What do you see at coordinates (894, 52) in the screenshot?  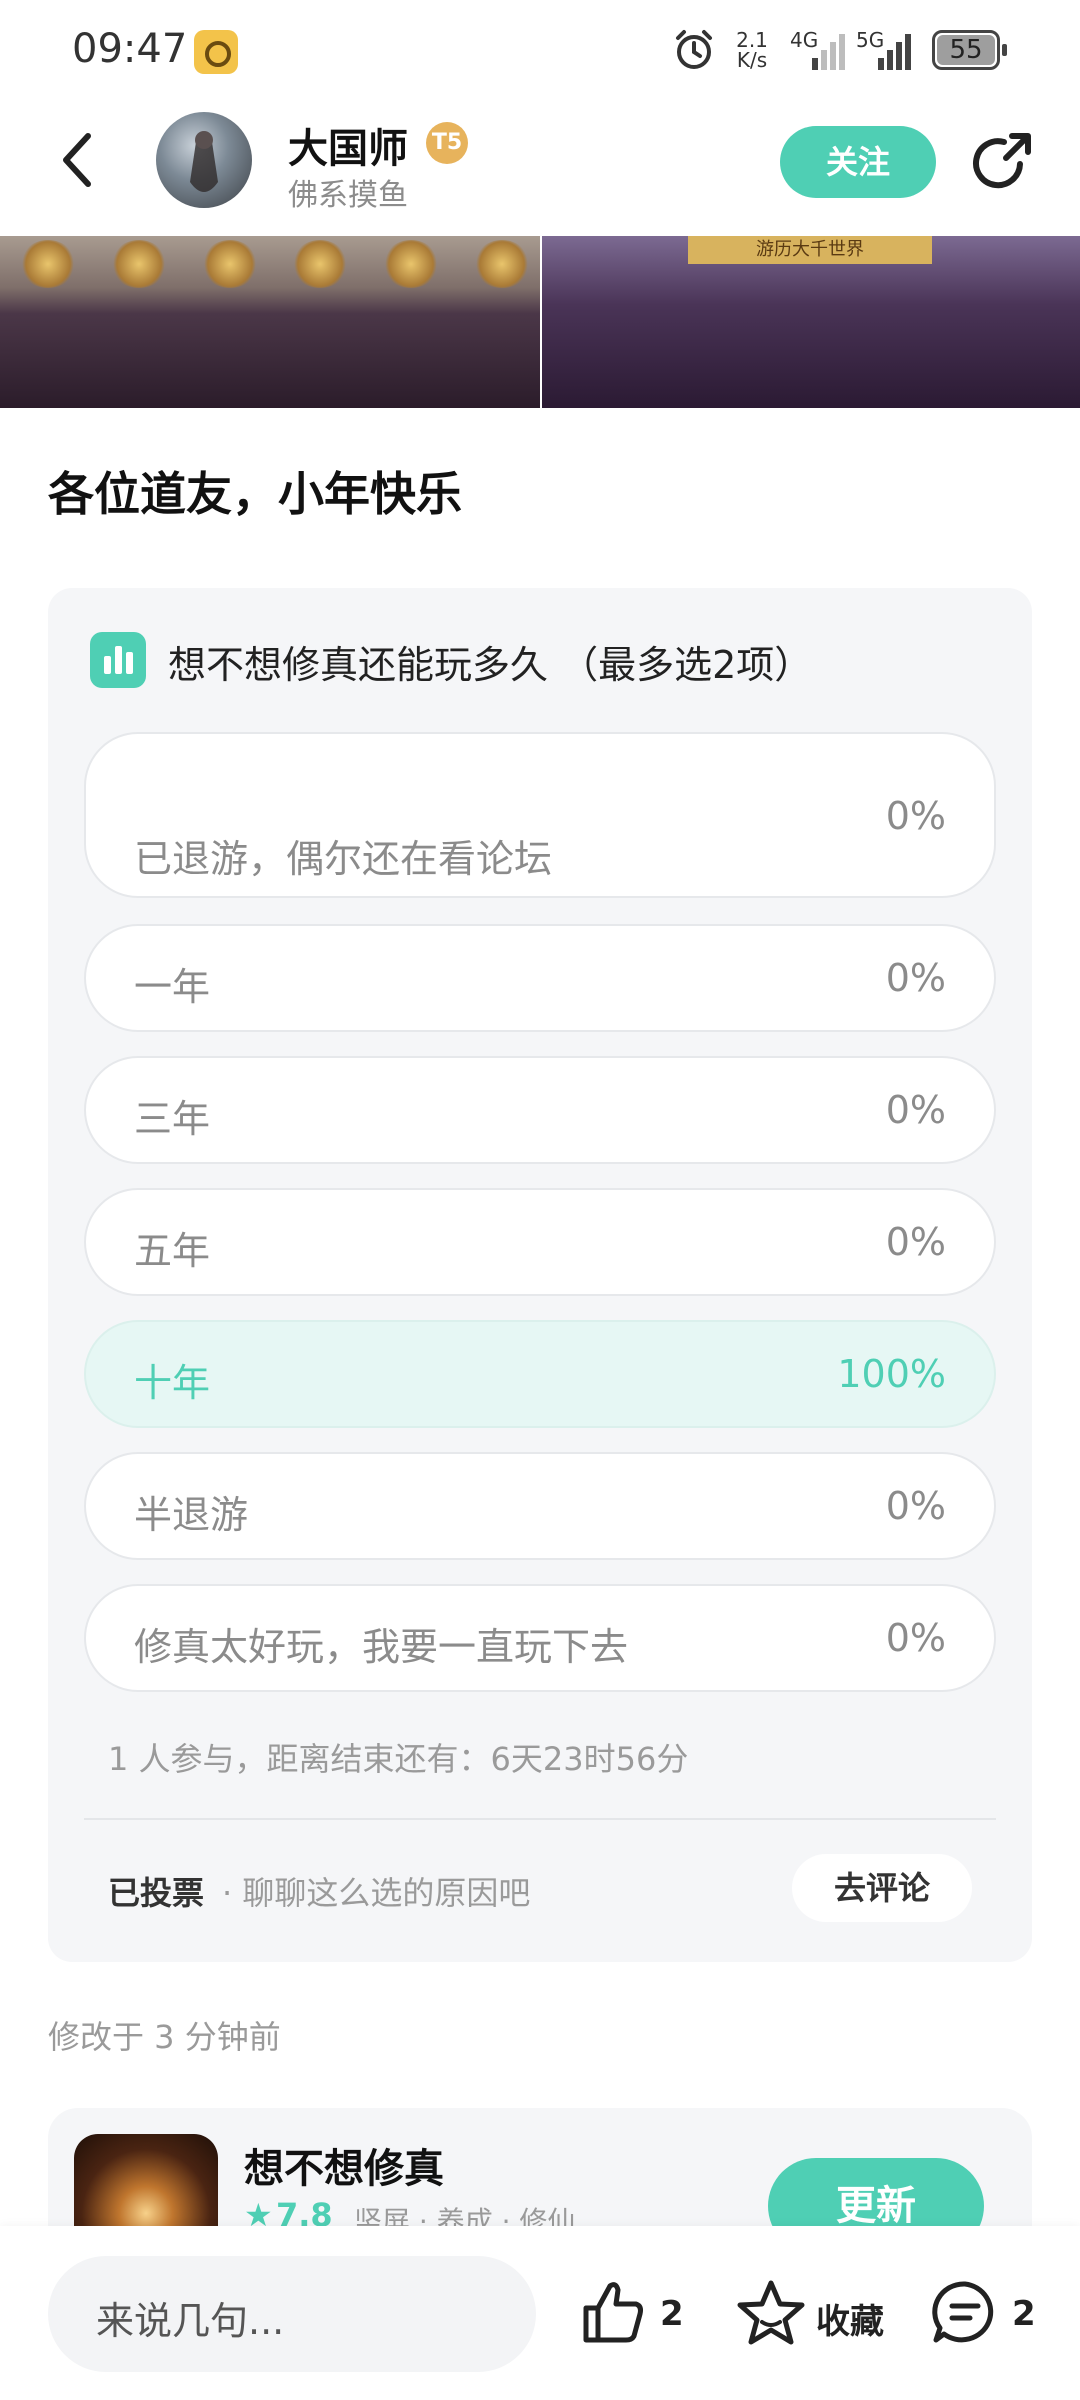 I see `signal-bars-2-icon` at bounding box center [894, 52].